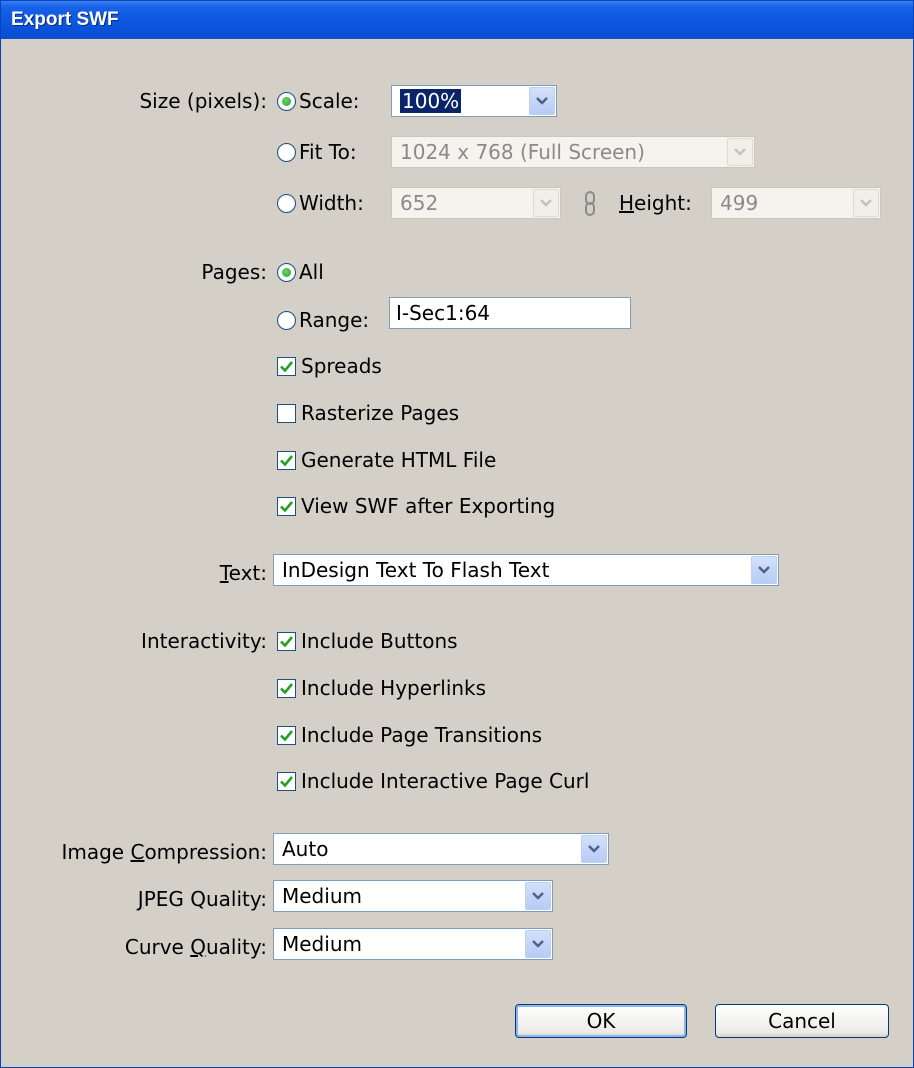 Image resolution: width=914 pixels, height=1068 pixels. What do you see at coordinates (286, 320) in the screenshot?
I see `pages-range-radio` at bounding box center [286, 320].